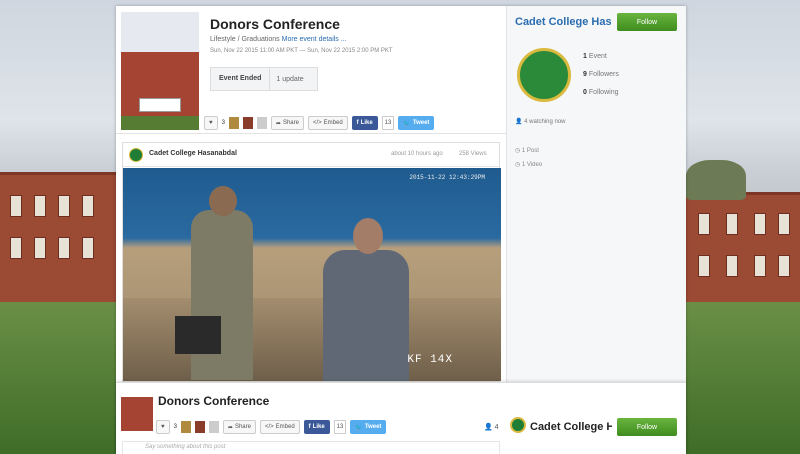 Image resolution: width=800 pixels, height=454 pixels. I want to click on background-building-right, so click(743, 247).